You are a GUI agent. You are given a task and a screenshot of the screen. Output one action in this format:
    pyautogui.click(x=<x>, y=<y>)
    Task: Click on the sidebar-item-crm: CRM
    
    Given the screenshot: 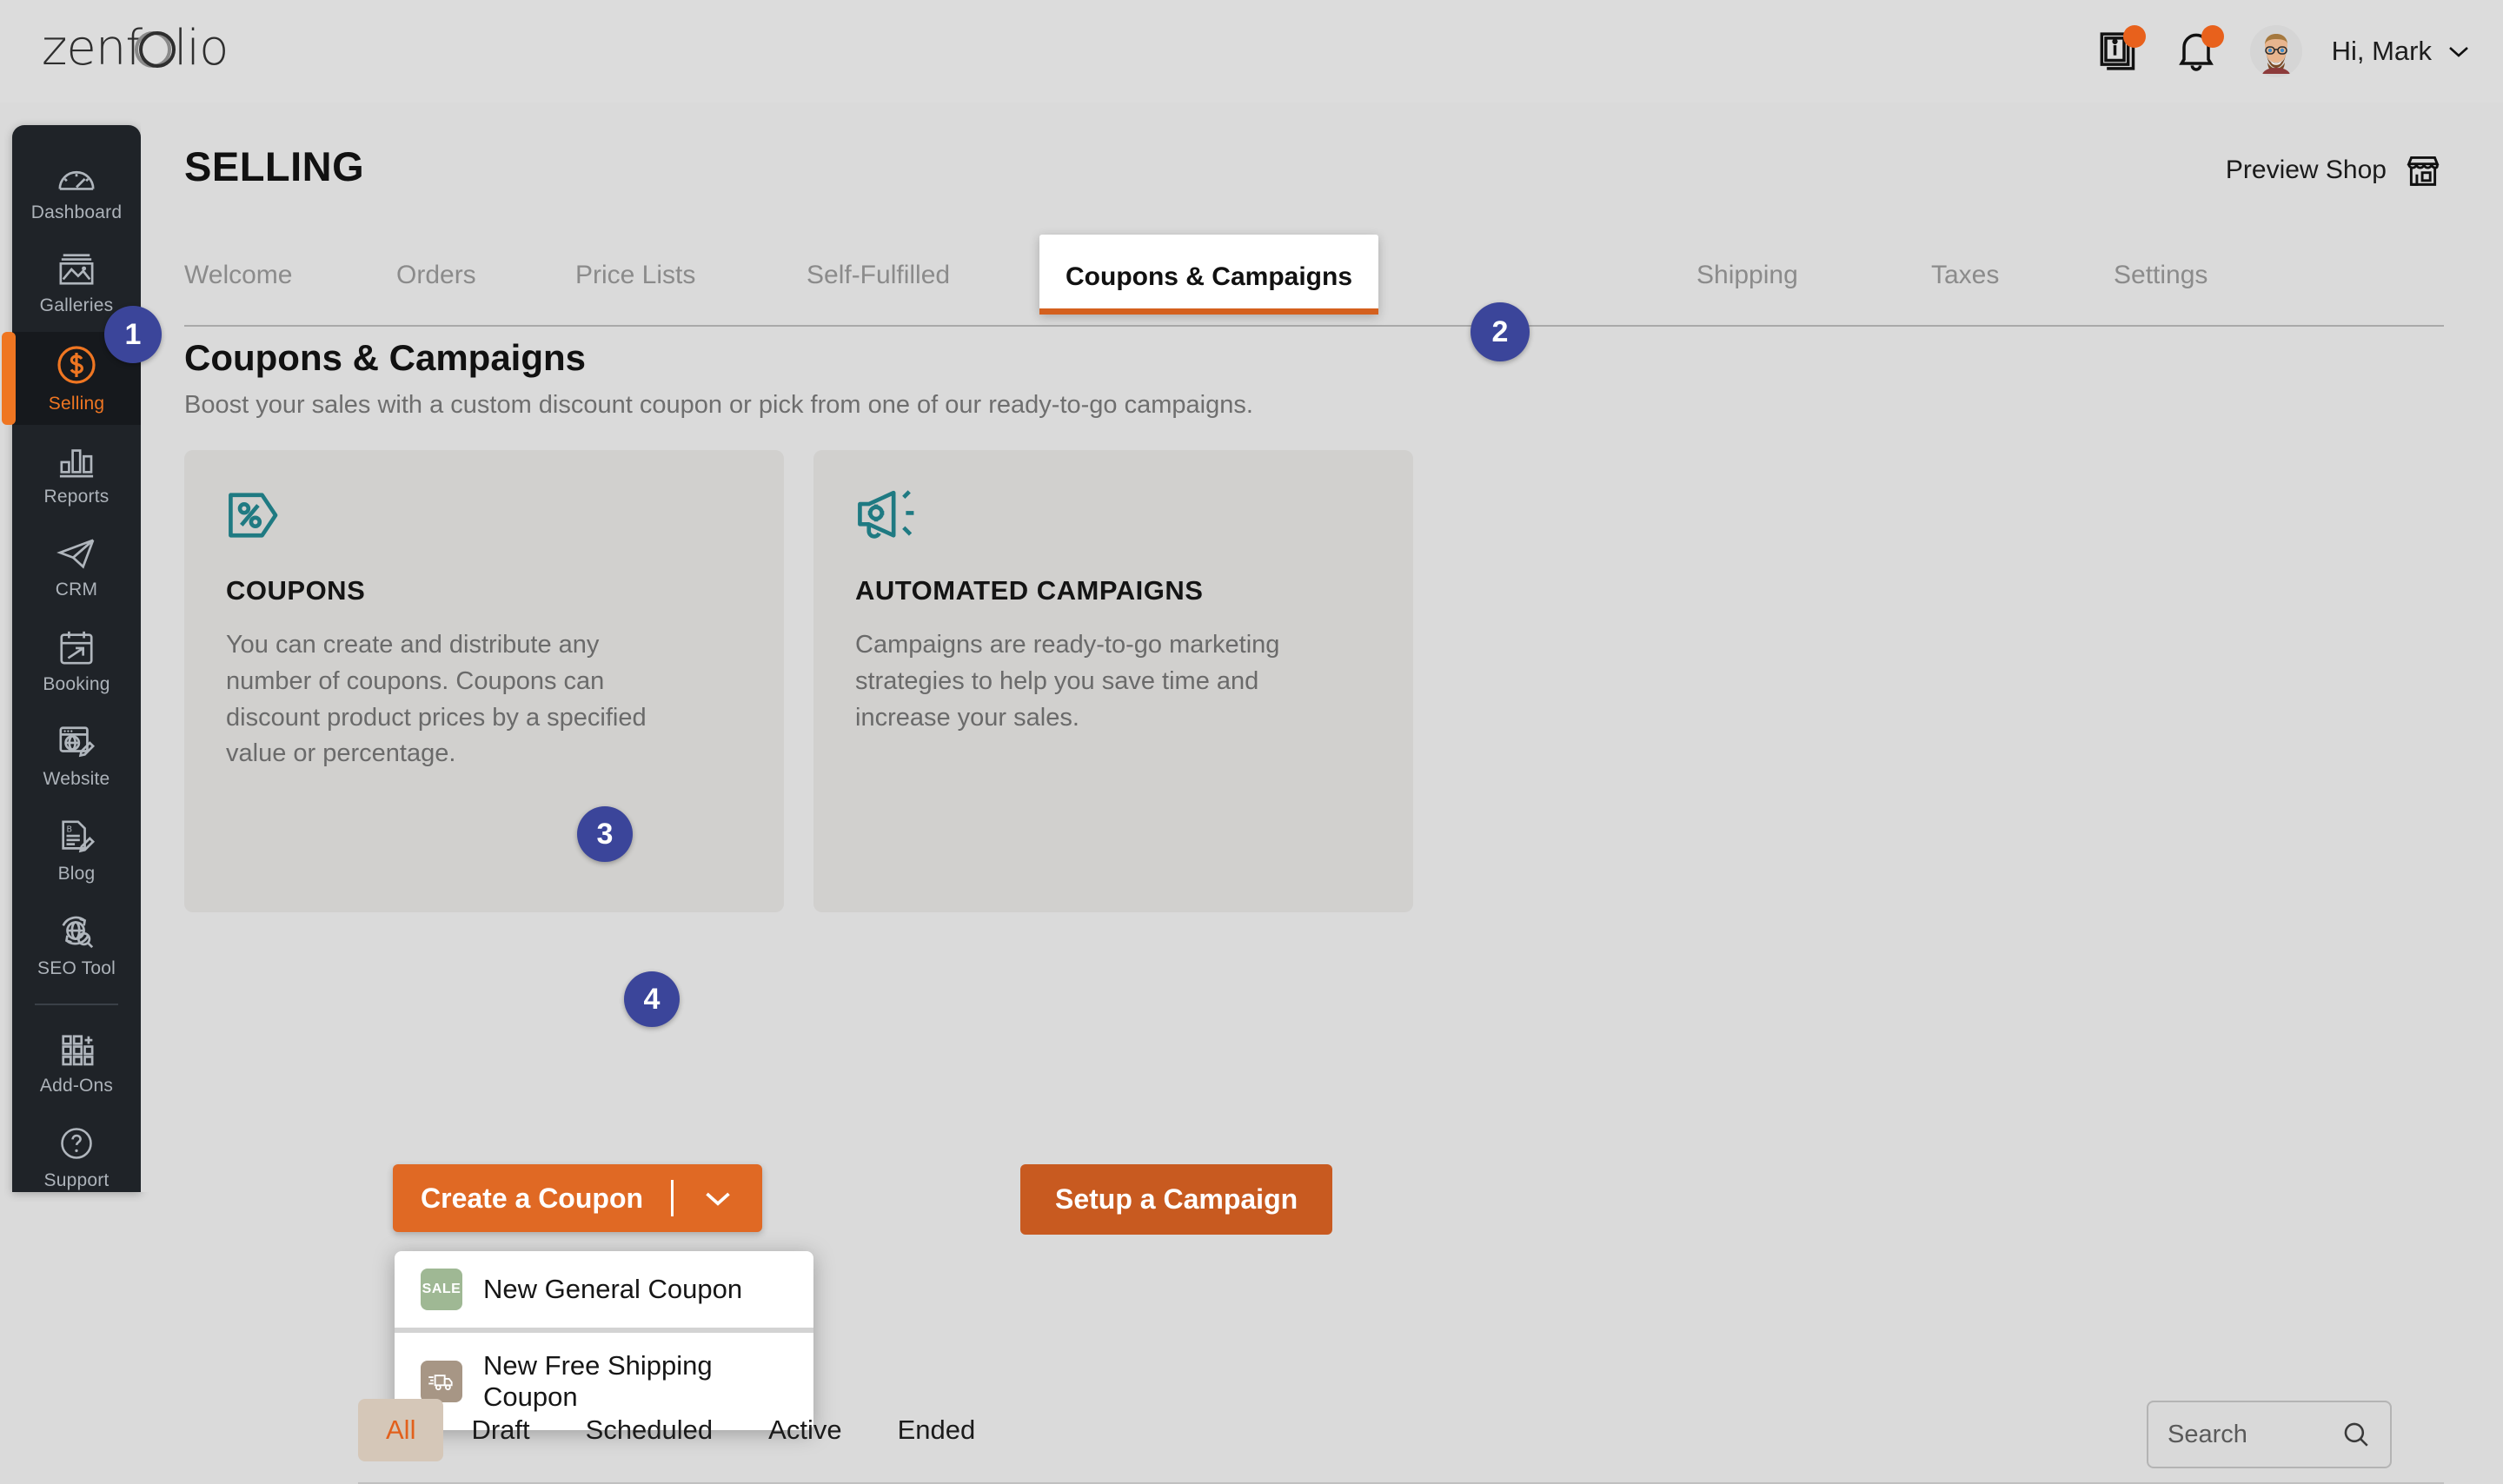 What is the action you would take?
    pyautogui.click(x=76, y=567)
    